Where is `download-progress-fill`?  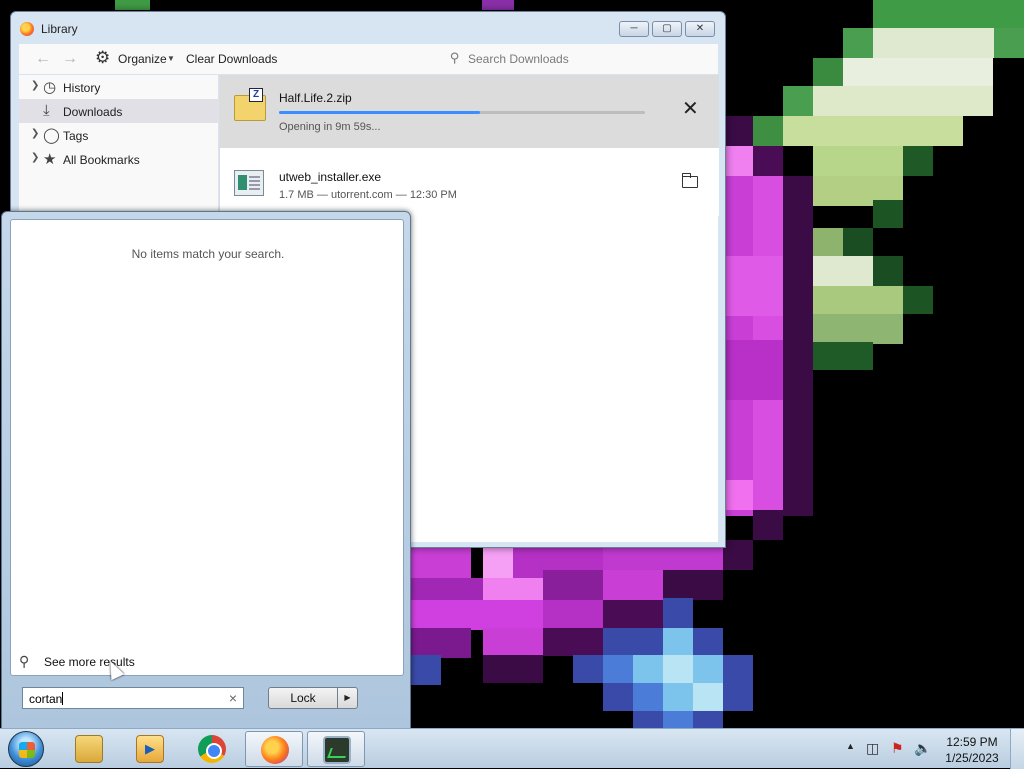 download-progress-fill is located at coordinates (380, 112).